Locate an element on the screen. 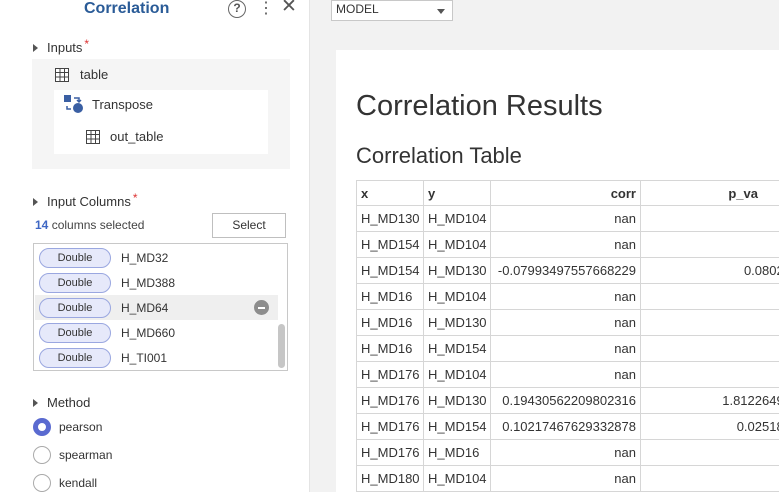 This screenshot has width=779, height=492. table-row: H_MD176 H_MD16 nan is located at coordinates (567, 452).